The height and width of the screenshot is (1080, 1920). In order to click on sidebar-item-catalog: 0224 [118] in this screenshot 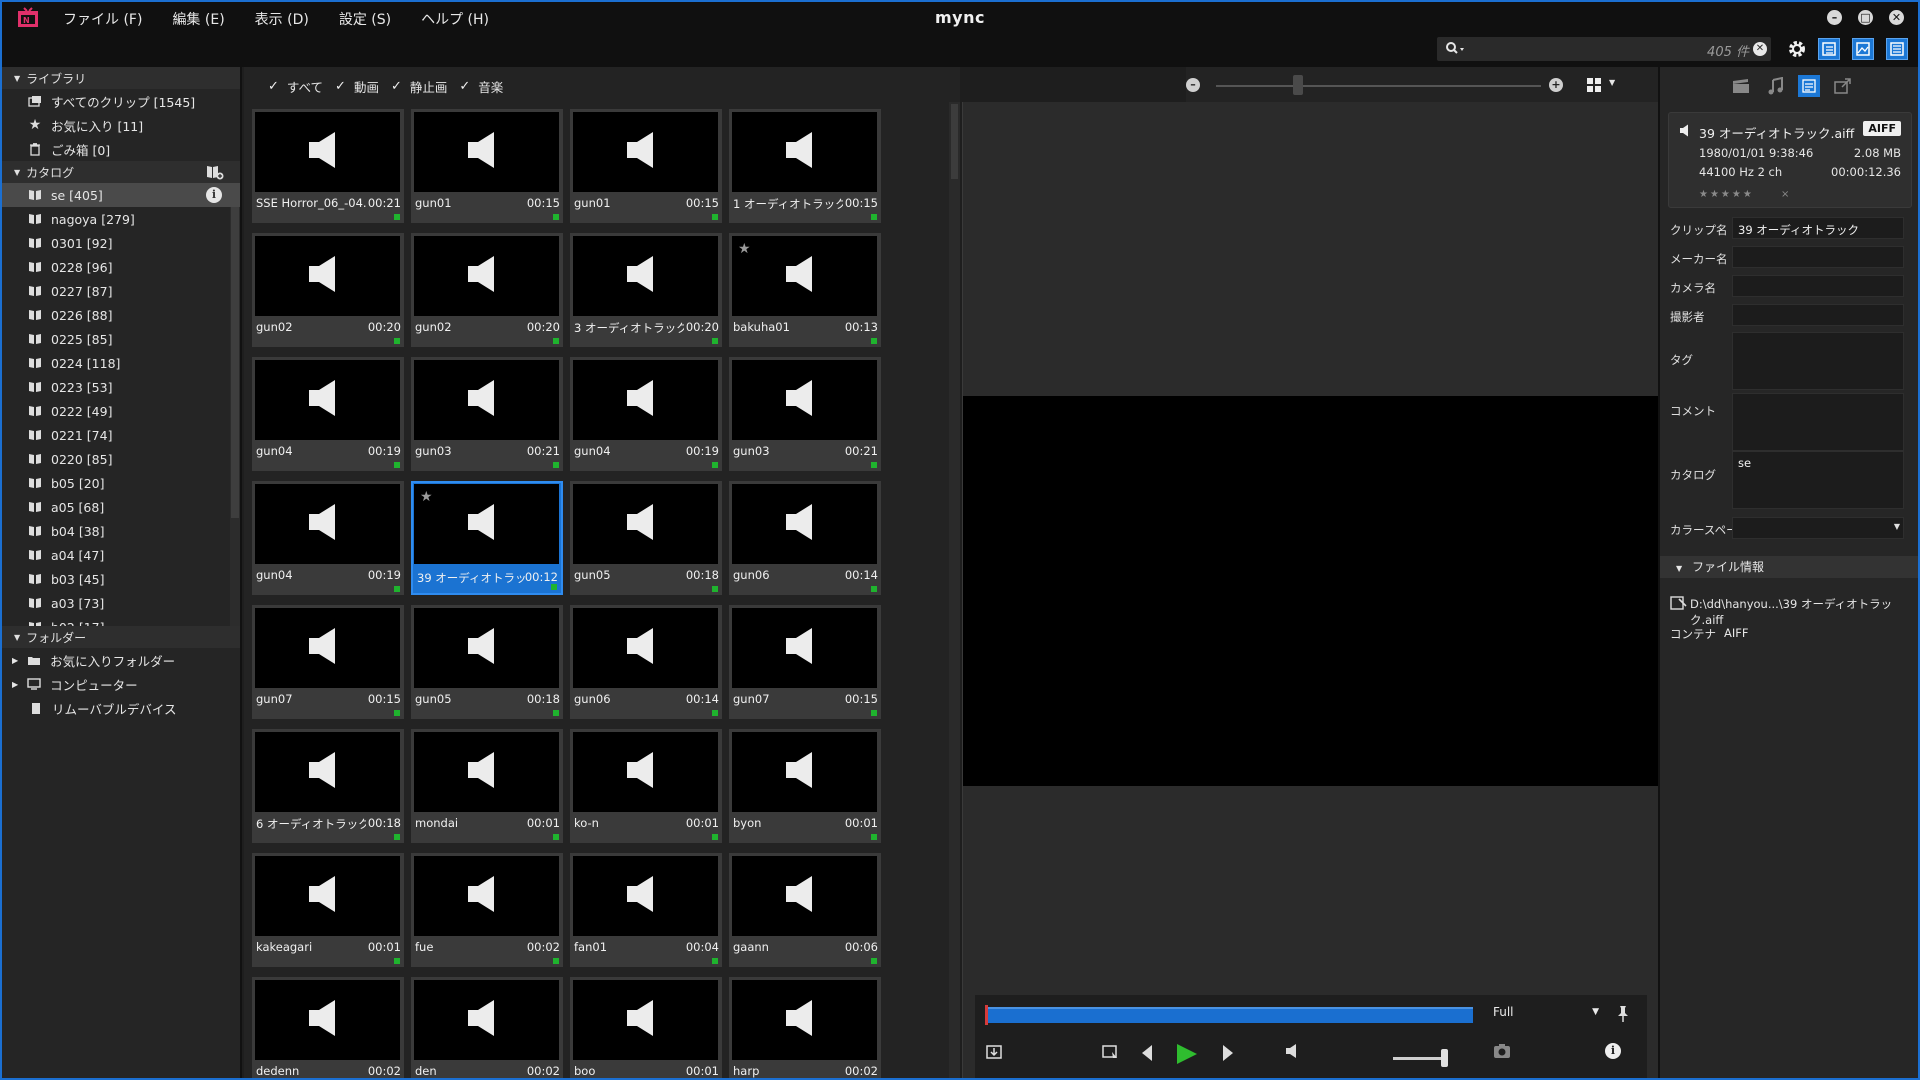, I will do `click(121, 363)`.